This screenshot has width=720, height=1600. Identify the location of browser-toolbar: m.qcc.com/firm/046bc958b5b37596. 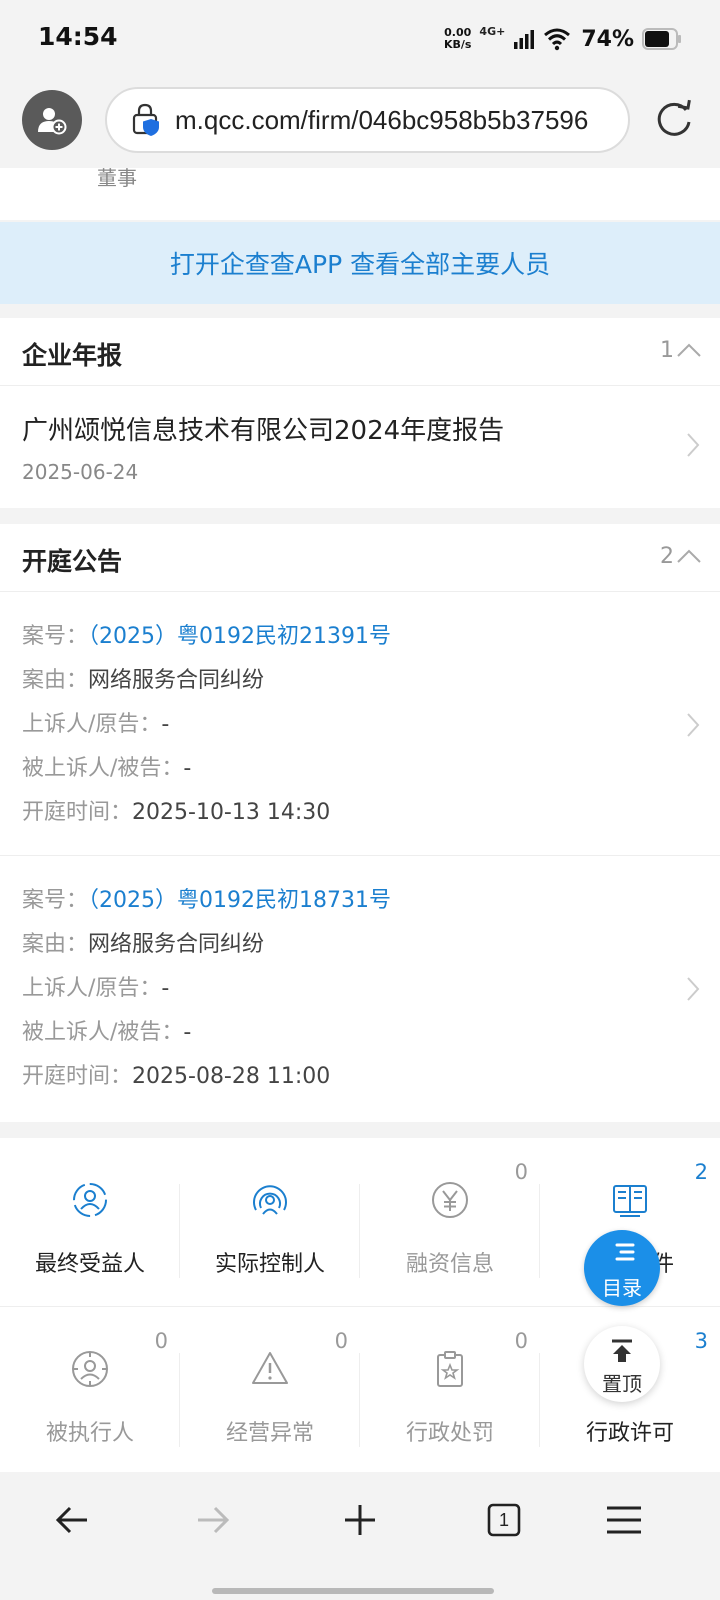
(360, 123).